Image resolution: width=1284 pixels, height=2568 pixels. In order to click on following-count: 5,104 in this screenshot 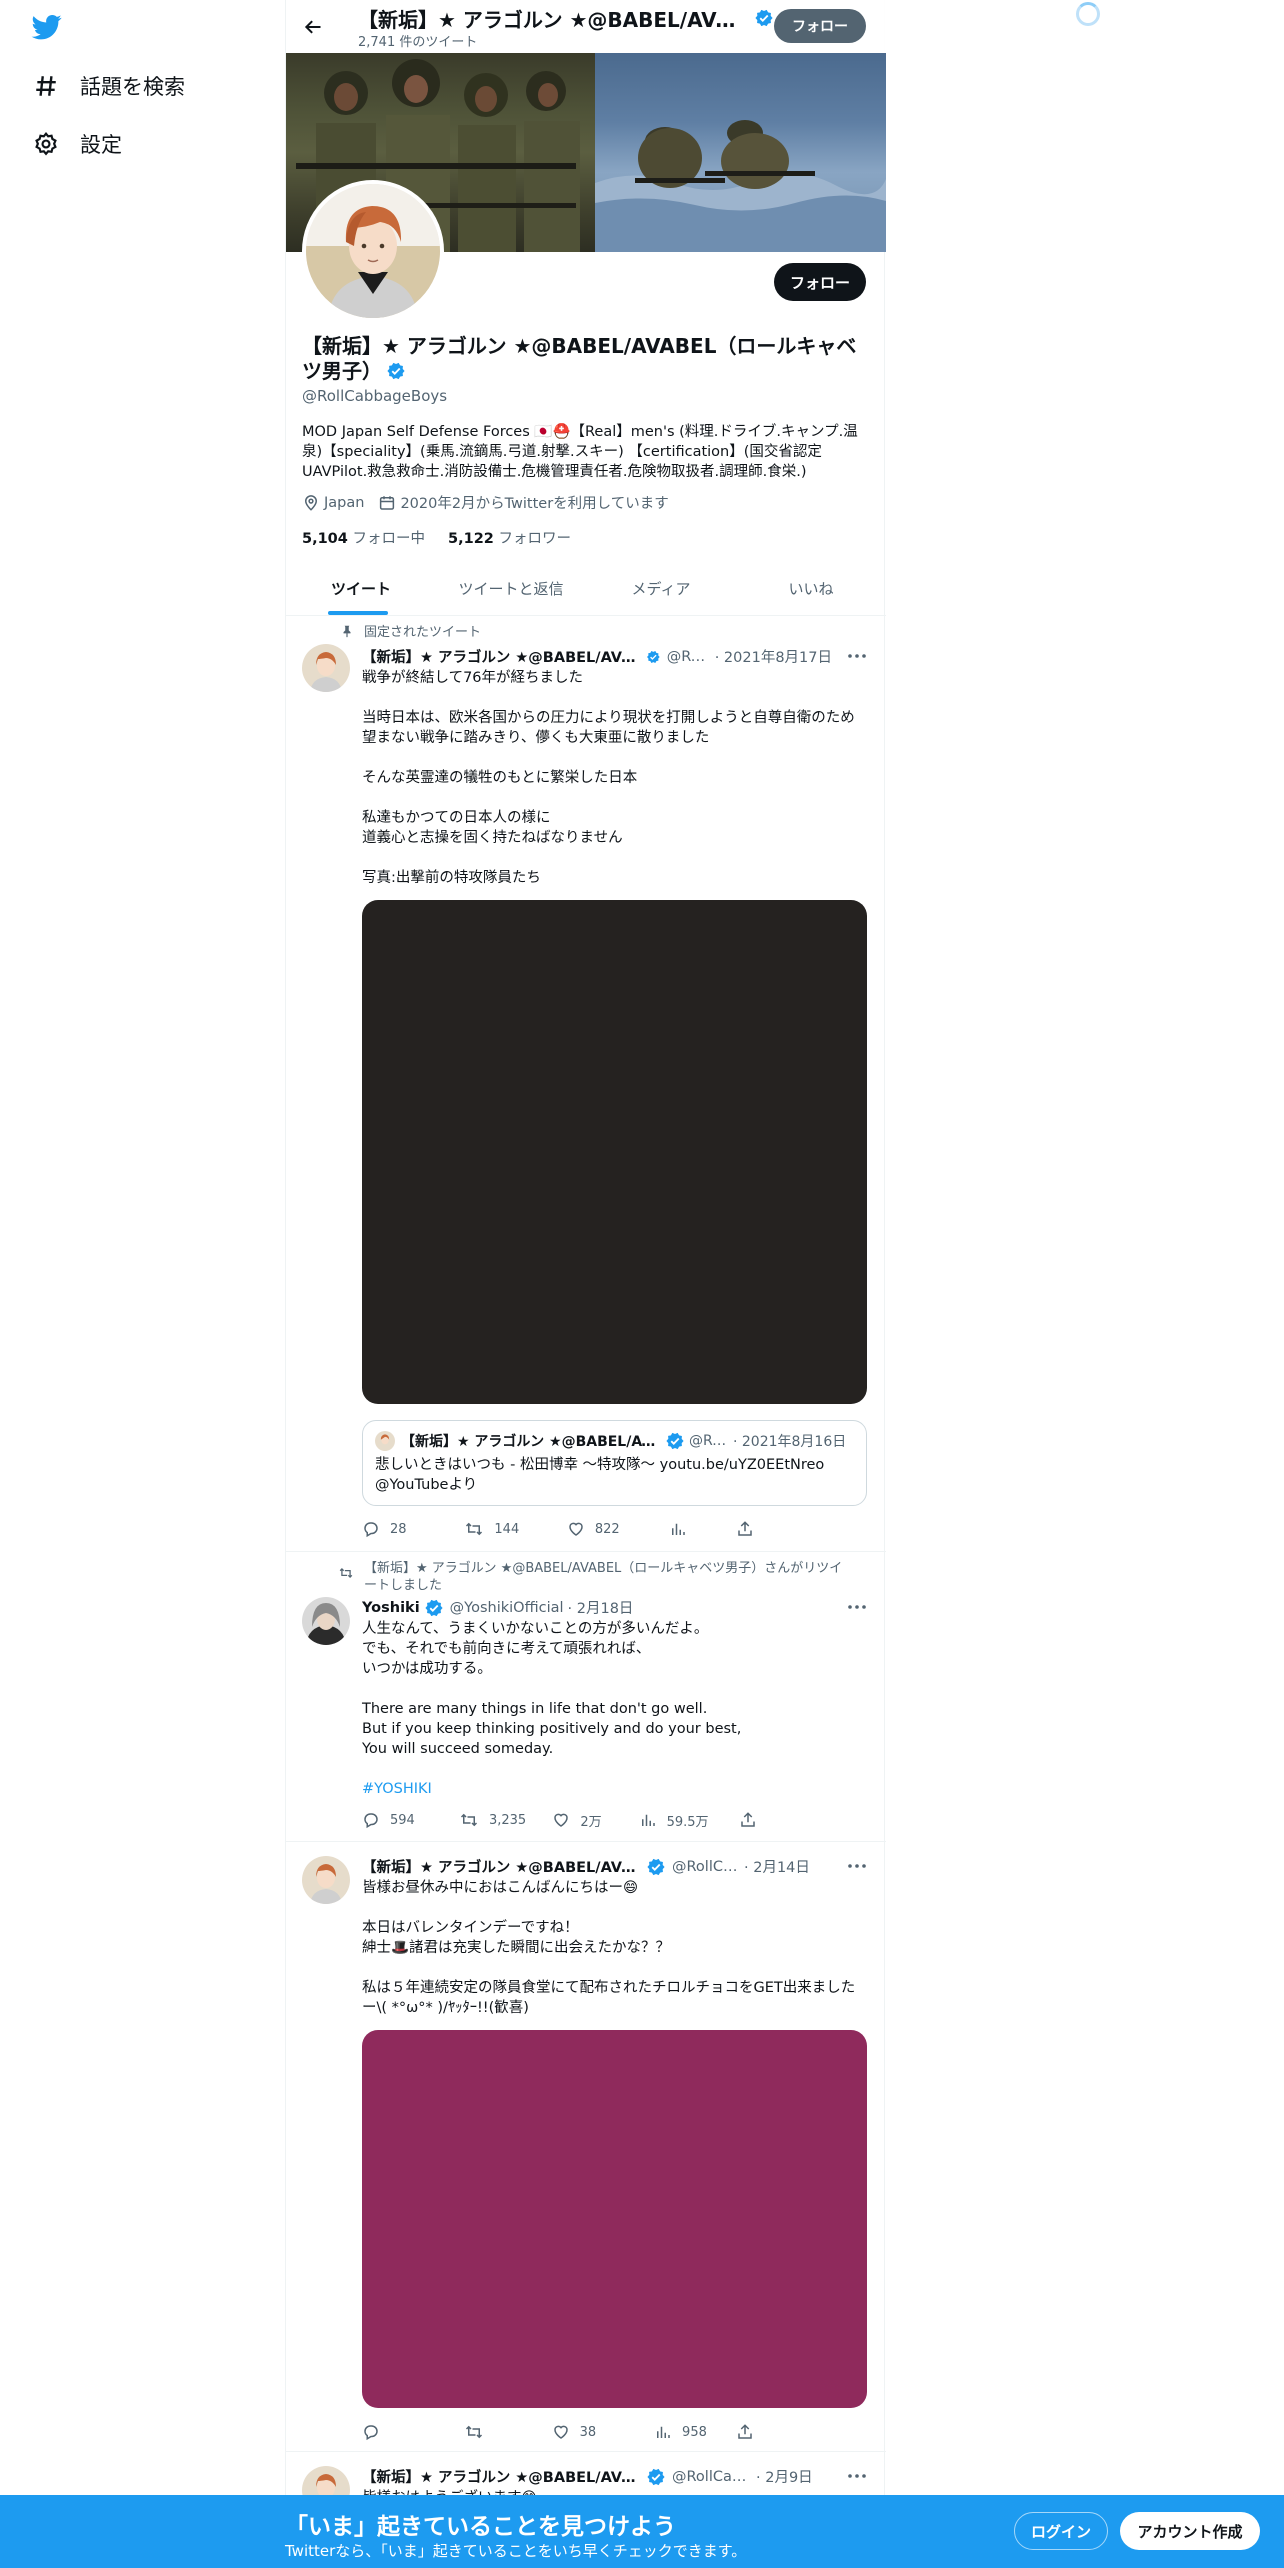, I will do `click(325, 539)`.